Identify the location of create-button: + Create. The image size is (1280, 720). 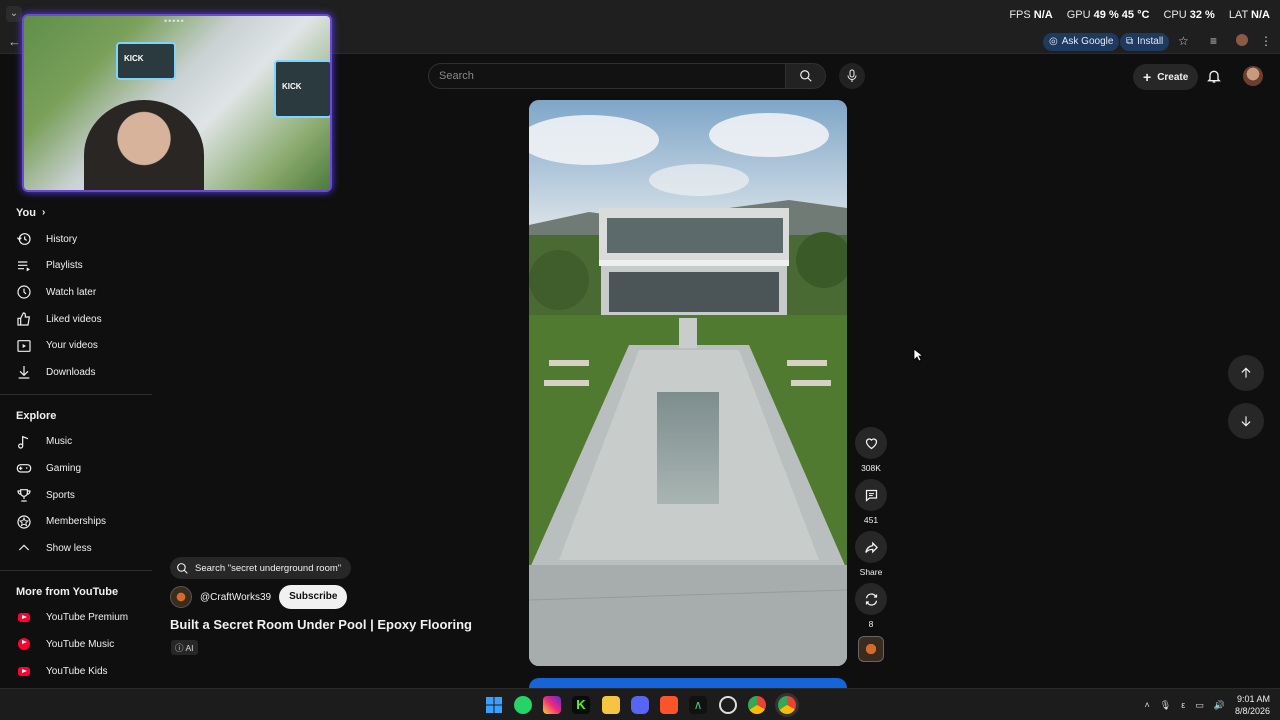
(1166, 77).